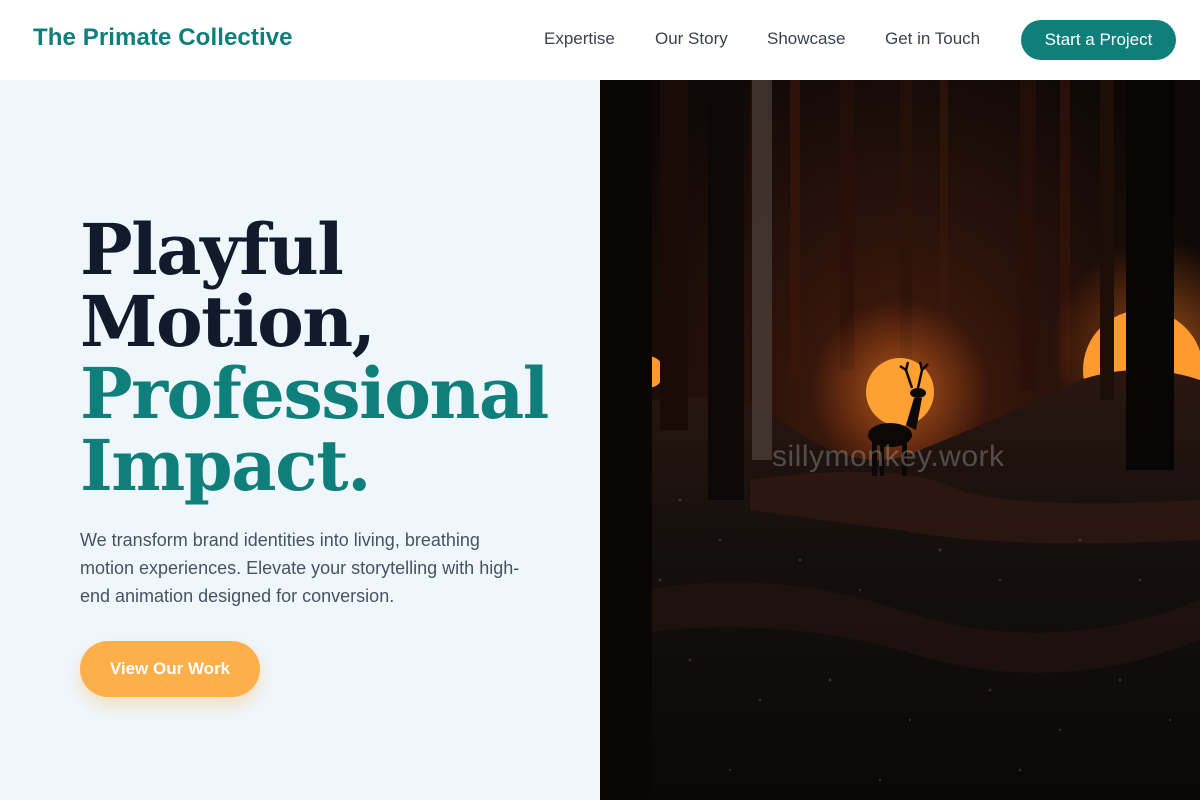  Describe the element at coordinates (170, 669) in the screenshot. I see `view-our-work-button: View Our Work` at that location.